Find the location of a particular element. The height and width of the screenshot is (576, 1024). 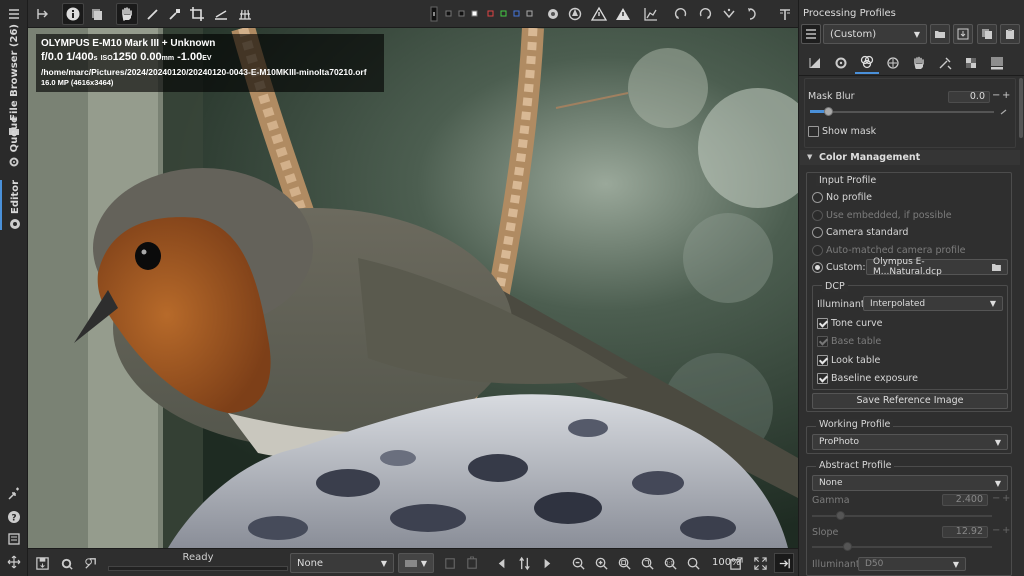

indicator-button is located at coordinates (434, 14).